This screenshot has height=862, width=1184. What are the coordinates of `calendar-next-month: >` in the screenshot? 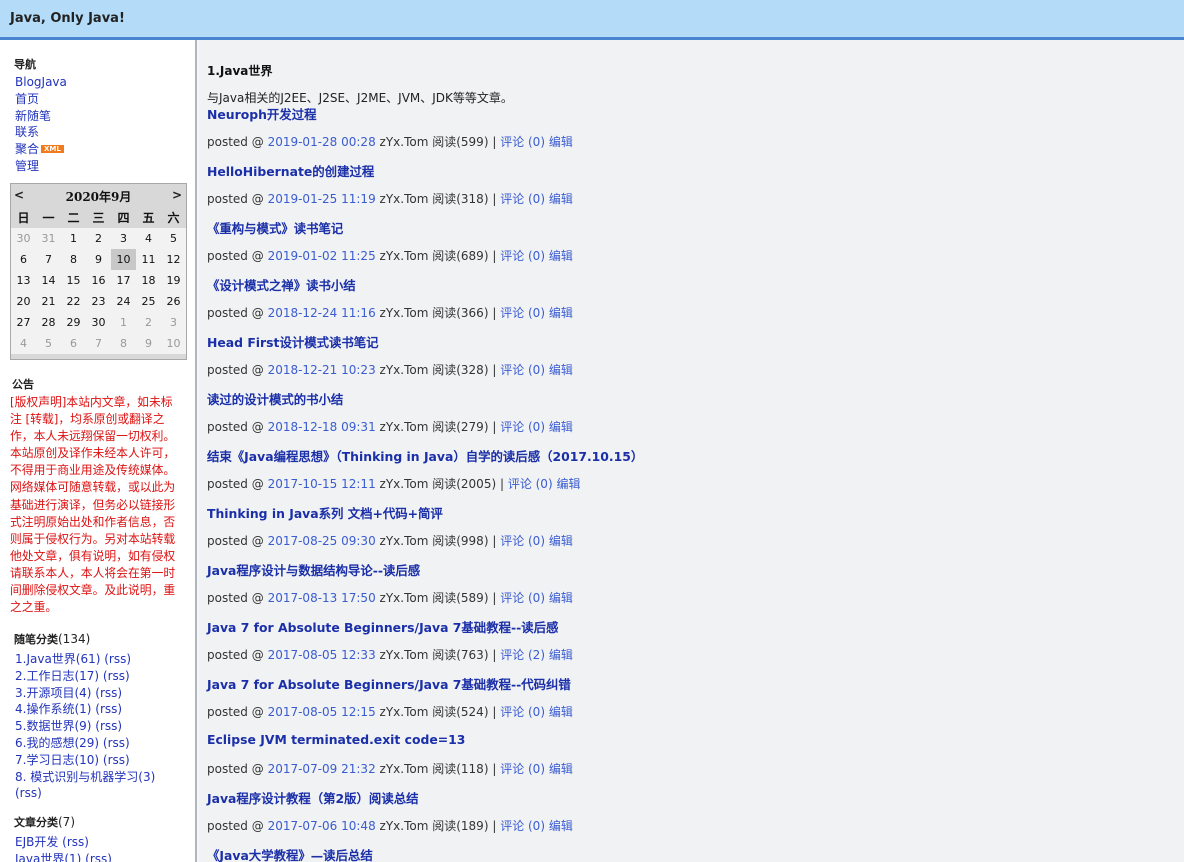 It's located at (177, 195).